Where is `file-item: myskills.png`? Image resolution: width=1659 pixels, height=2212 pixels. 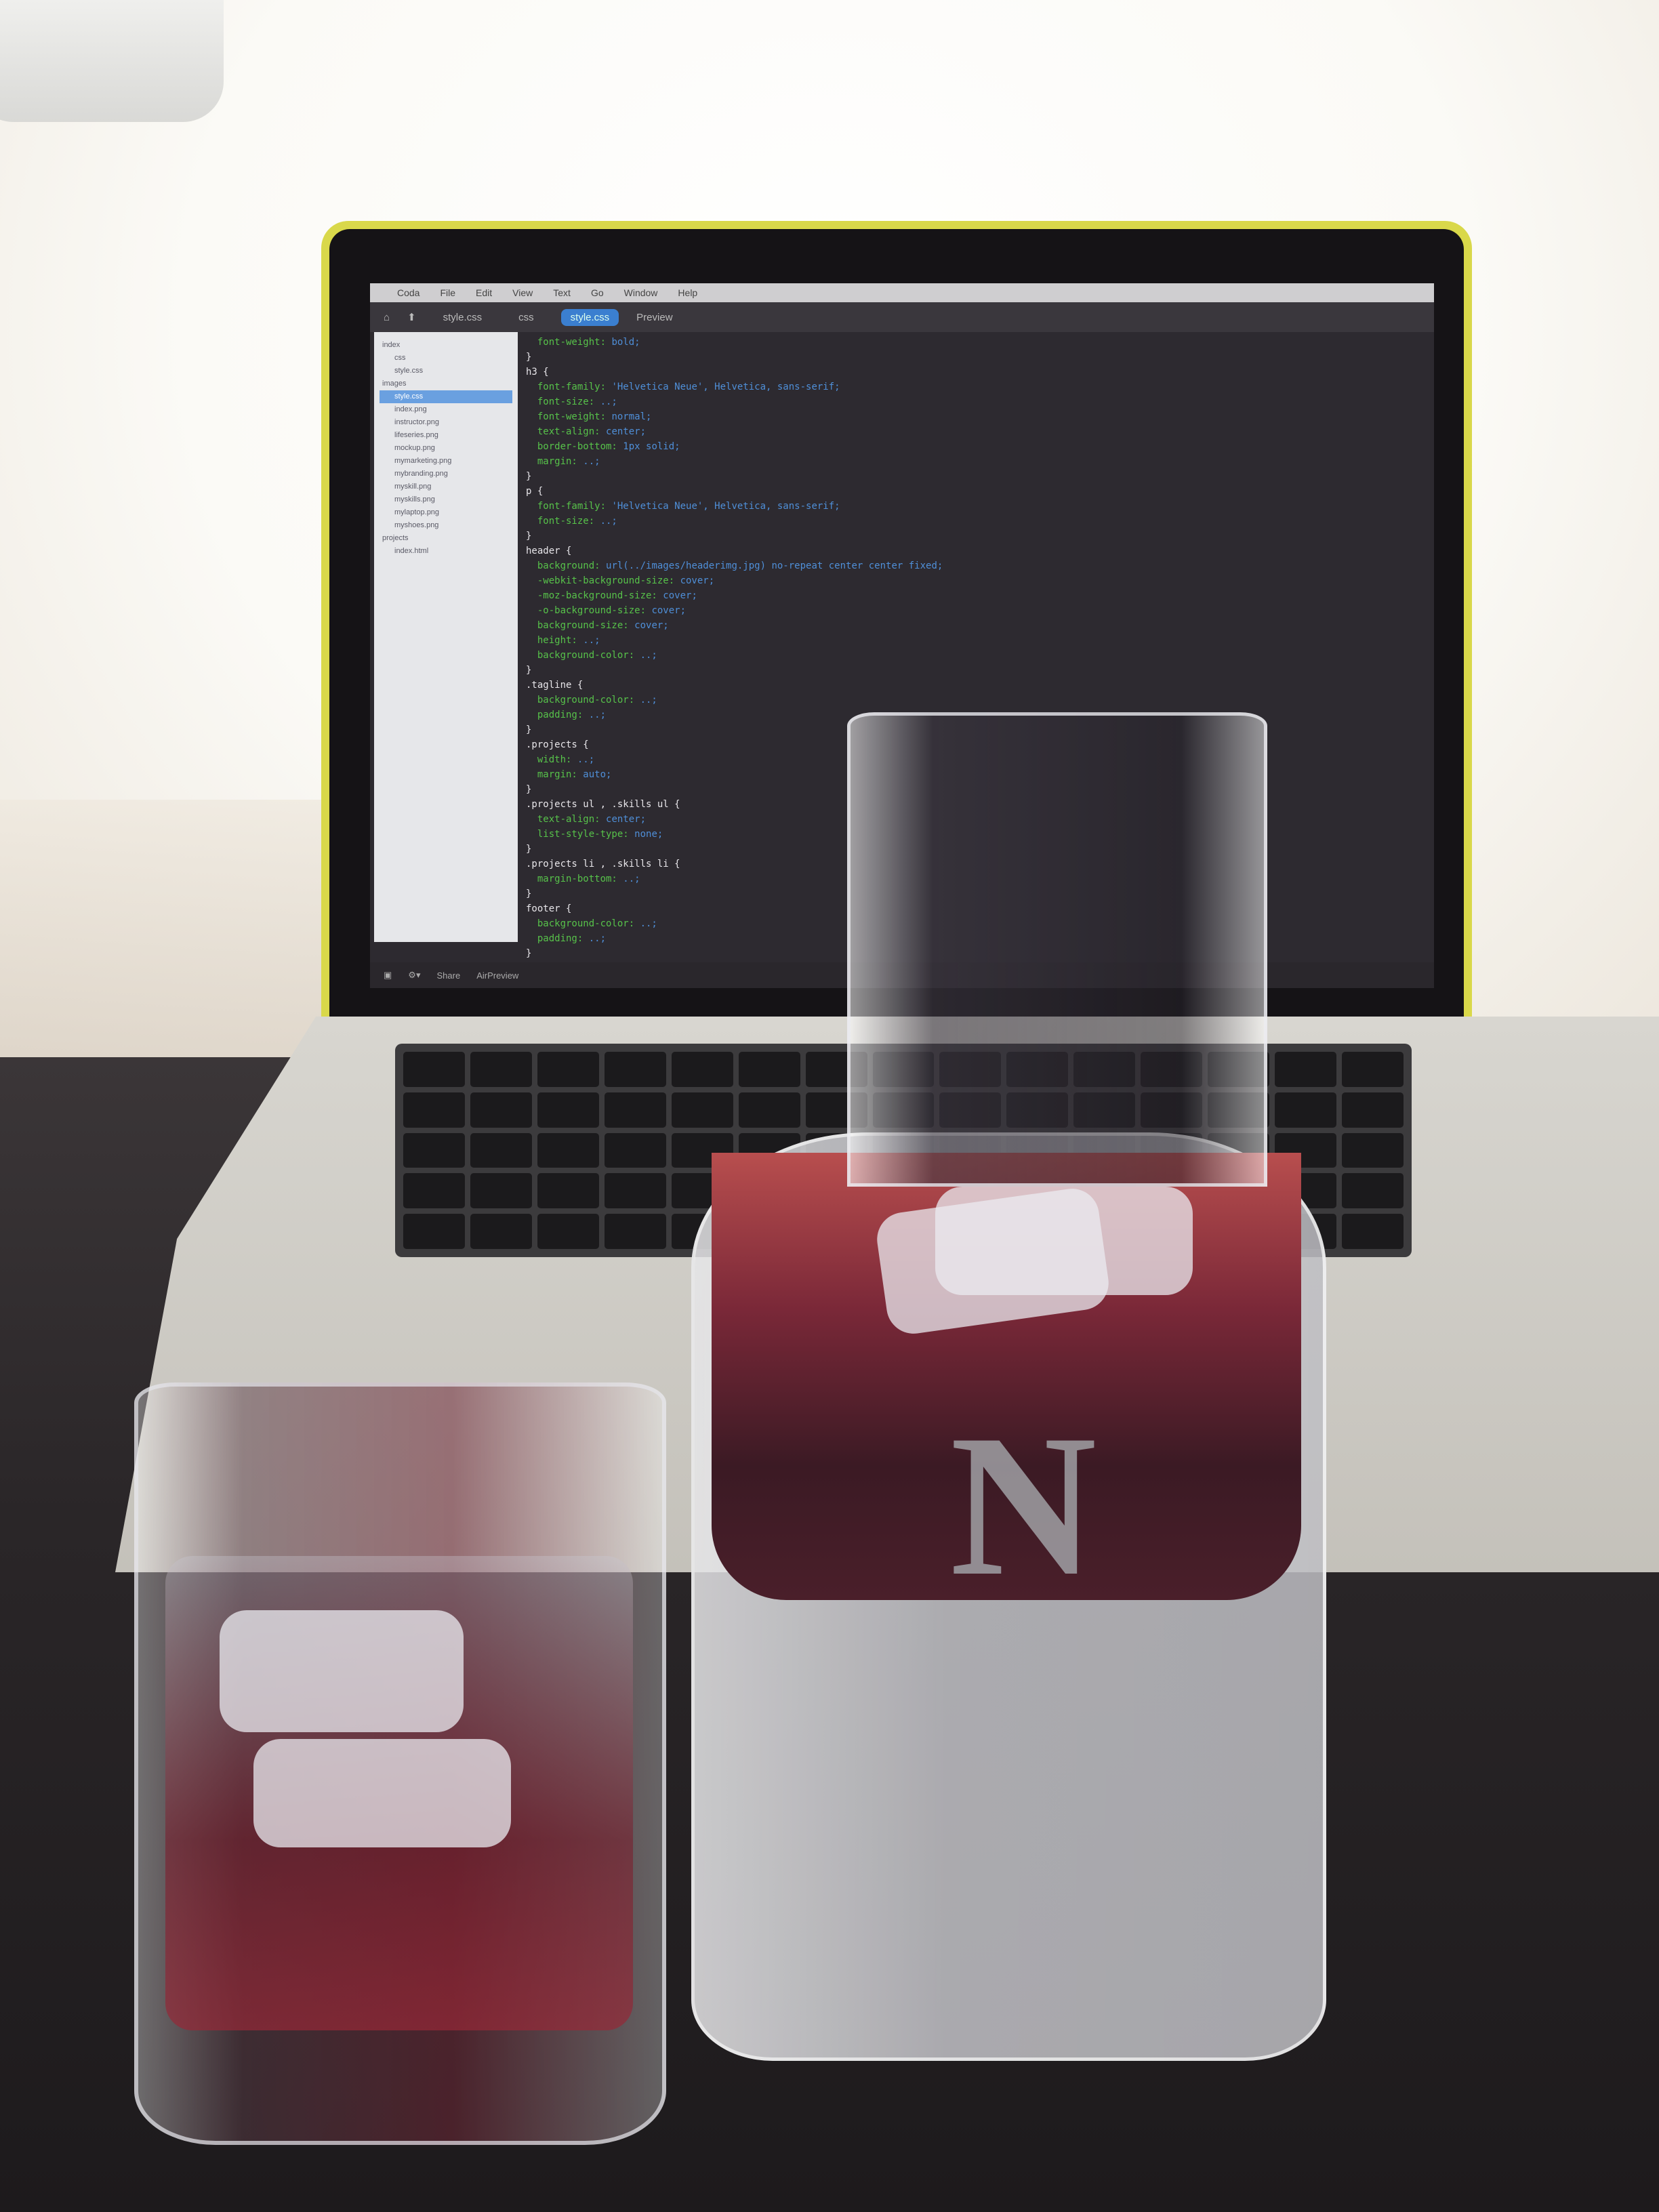 file-item: myskills.png is located at coordinates (446, 500).